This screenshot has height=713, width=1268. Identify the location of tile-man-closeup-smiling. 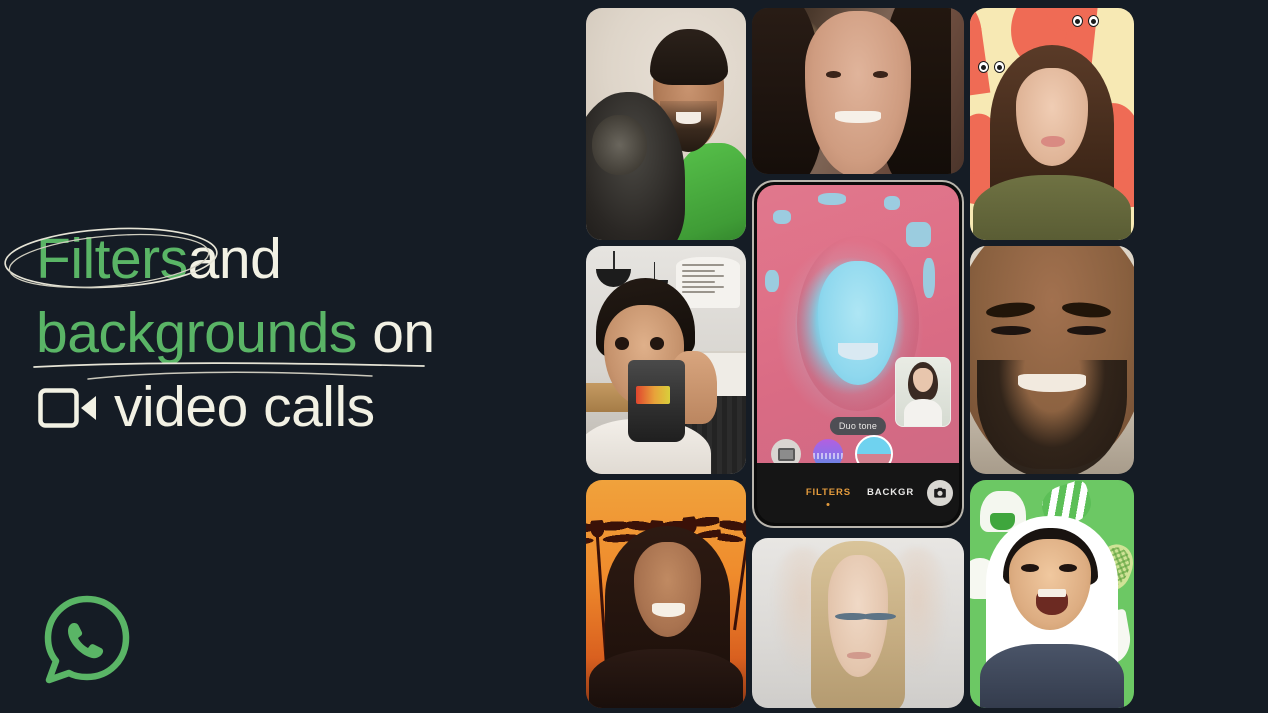
(1052, 360).